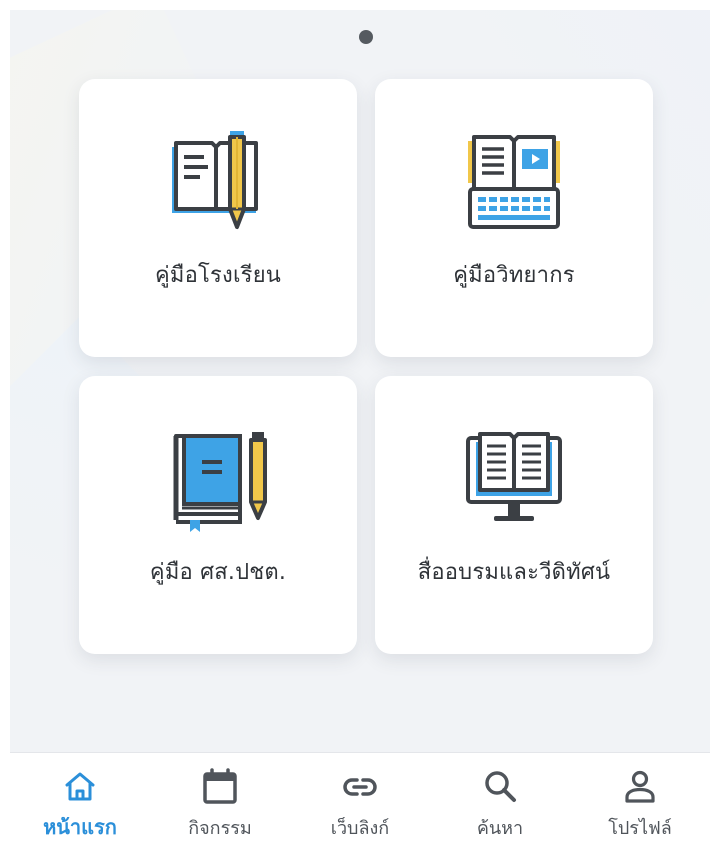 The height and width of the screenshot is (845, 710). I want to click on tab-label: เว็บลิงก์, so click(360, 828).